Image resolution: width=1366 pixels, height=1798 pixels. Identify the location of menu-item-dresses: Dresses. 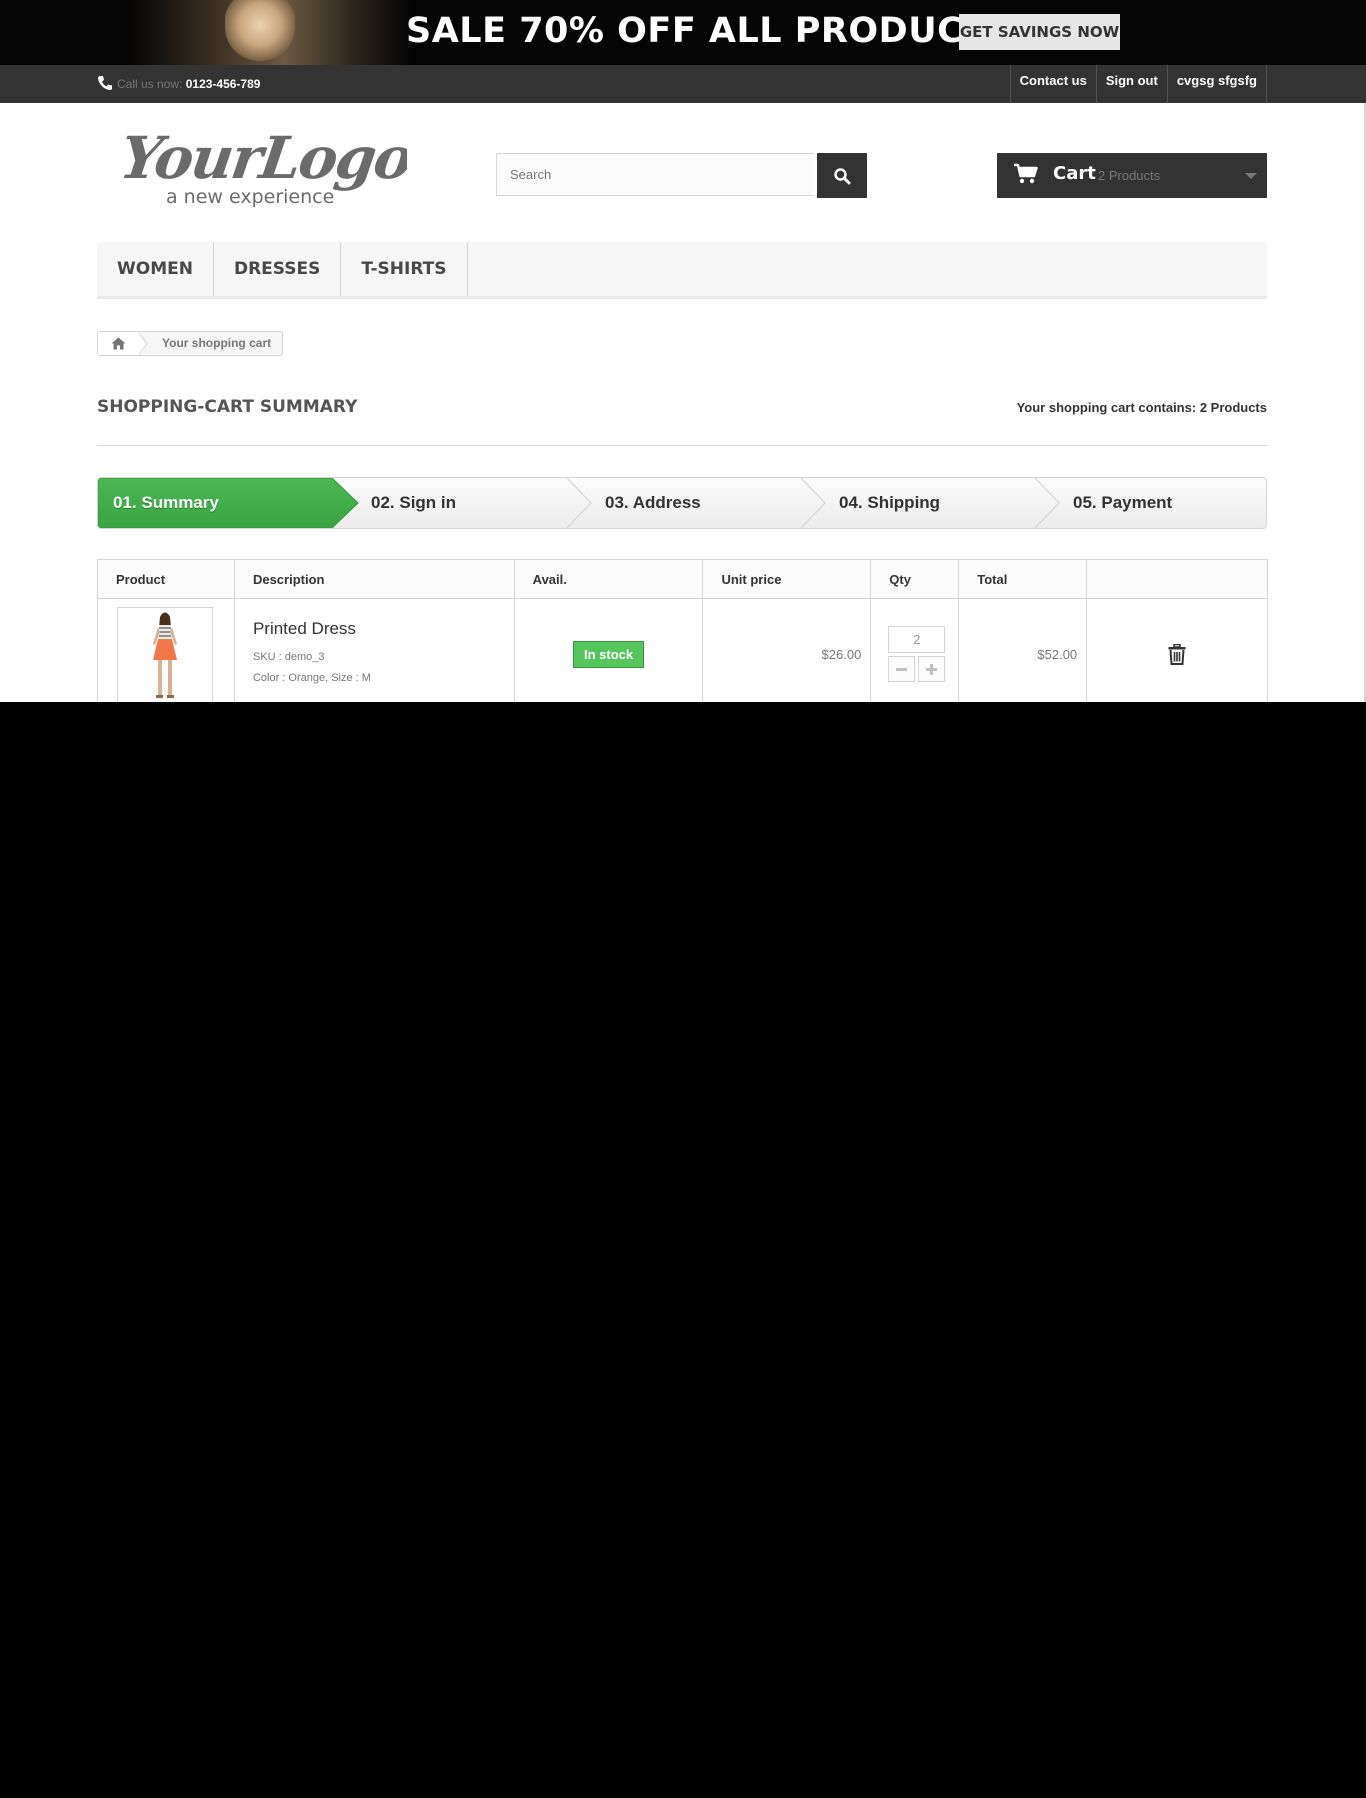
(278, 269).